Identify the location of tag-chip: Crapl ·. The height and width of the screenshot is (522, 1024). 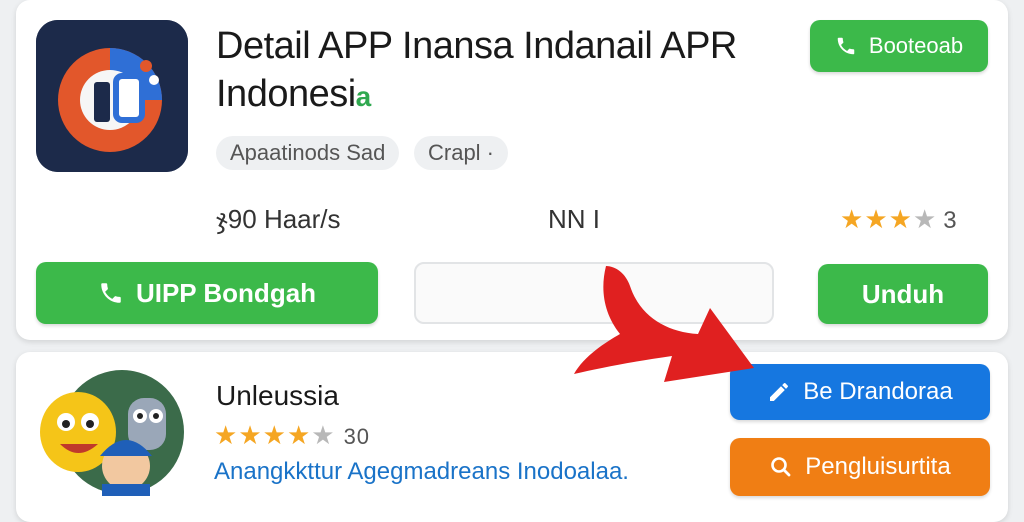
(461, 153).